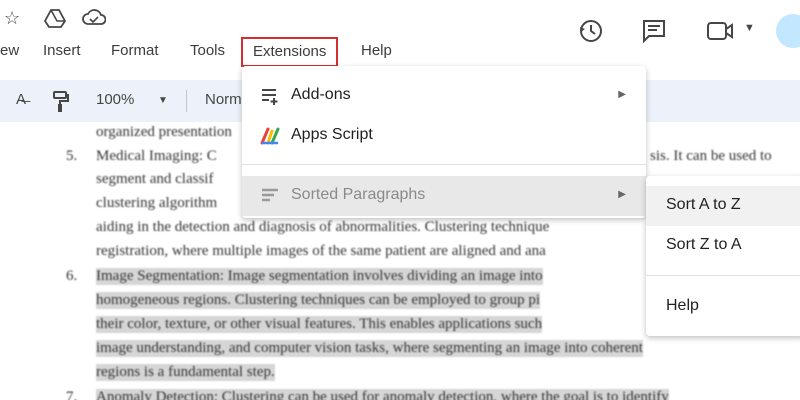 This screenshot has width=800, height=400. What do you see at coordinates (711, 156) in the screenshot?
I see `doc-line-fragment: sis. It can be used to` at bounding box center [711, 156].